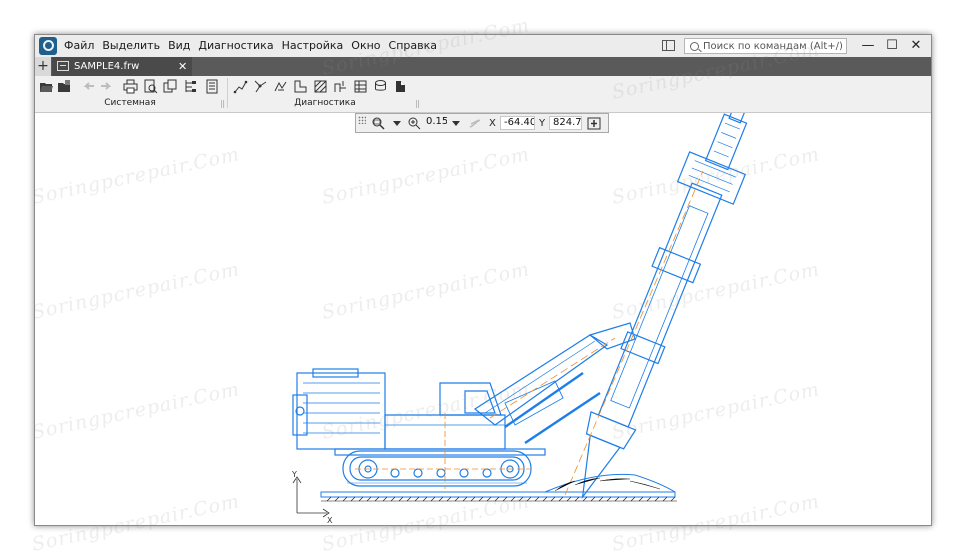  Describe the element at coordinates (400, 86) in the screenshot. I see `diag-bookmark-icon` at that location.